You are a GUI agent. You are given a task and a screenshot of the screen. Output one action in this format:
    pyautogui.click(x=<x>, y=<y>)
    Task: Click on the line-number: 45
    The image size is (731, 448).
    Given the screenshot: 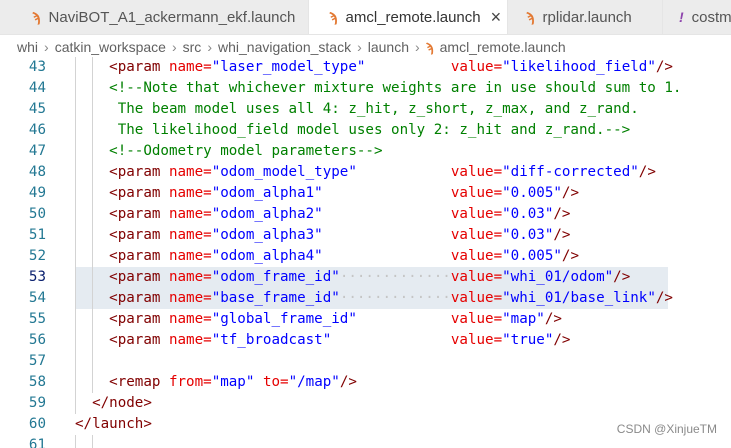 What is the action you would take?
    pyautogui.click(x=37, y=109)
    